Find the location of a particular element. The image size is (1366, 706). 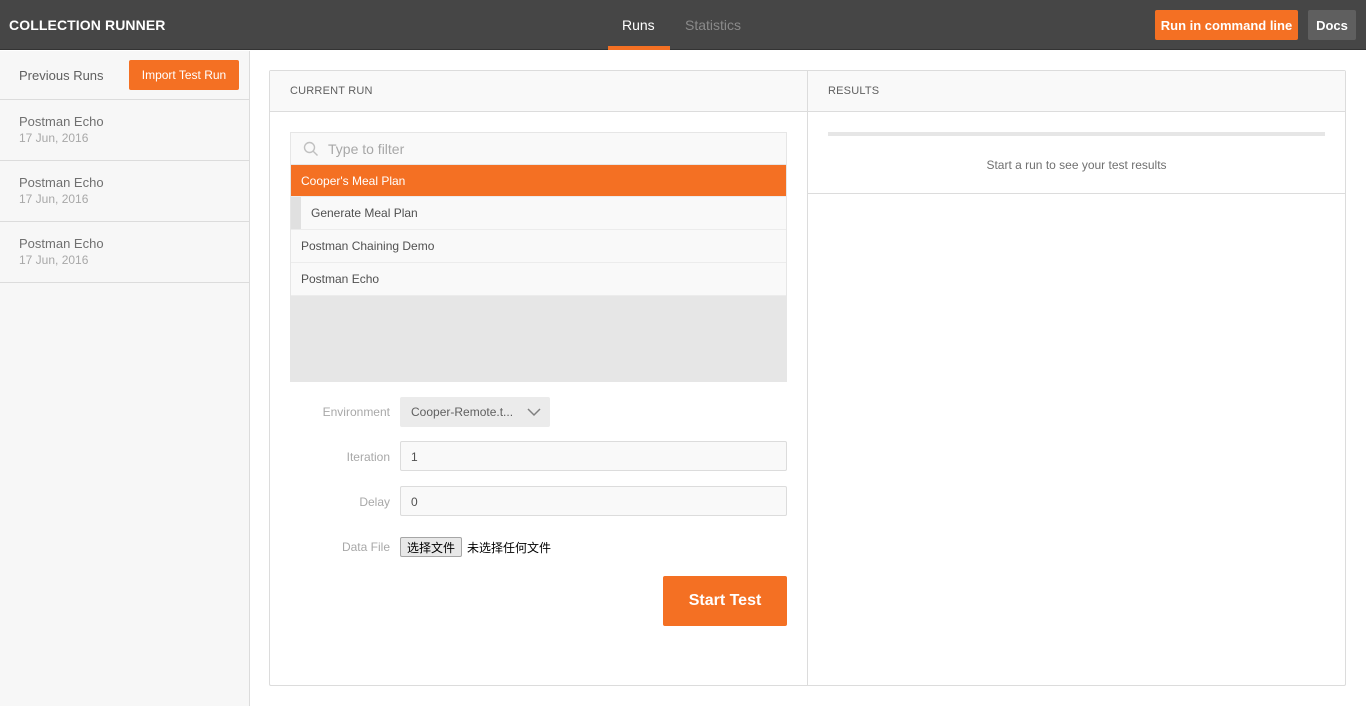

sidebar-header: Previous Runs Import Test Run is located at coordinates (124, 75).